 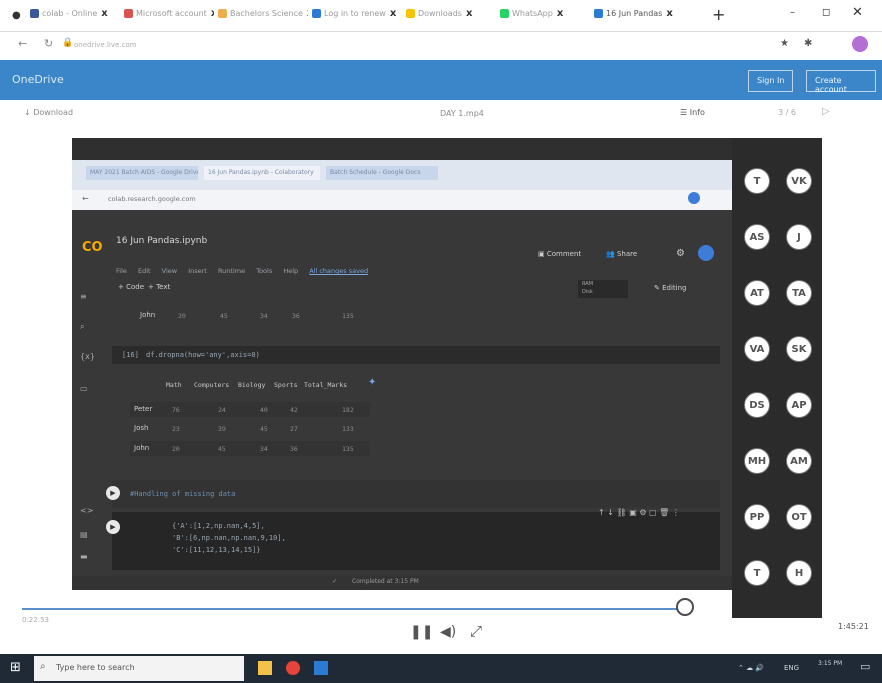 What do you see at coordinates (799, 237) in the screenshot?
I see `participant-avatar: J` at bounding box center [799, 237].